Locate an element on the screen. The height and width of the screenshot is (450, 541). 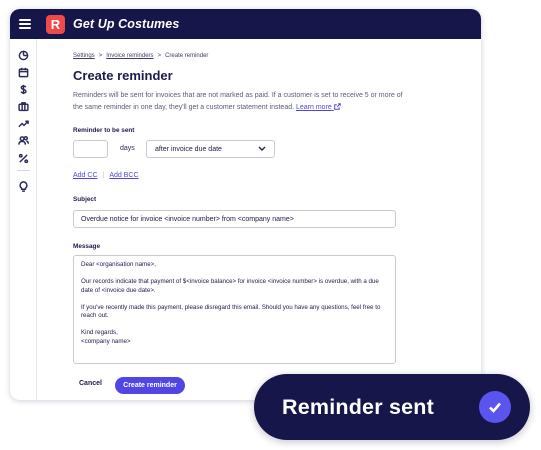
sidebar-divider is located at coordinates (23, 171).